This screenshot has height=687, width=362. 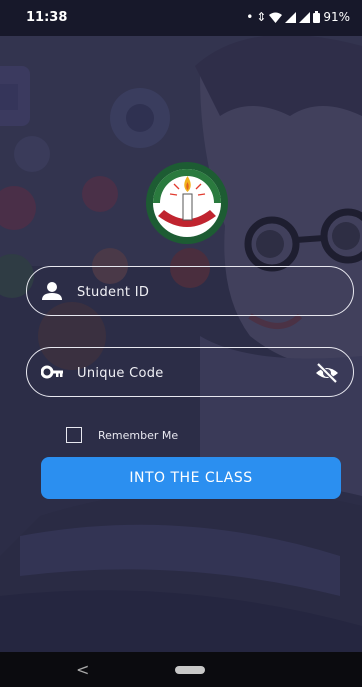 What do you see at coordinates (327, 373) in the screenshot?
I see `eye-off-icon` at bounding box center [327, 373].